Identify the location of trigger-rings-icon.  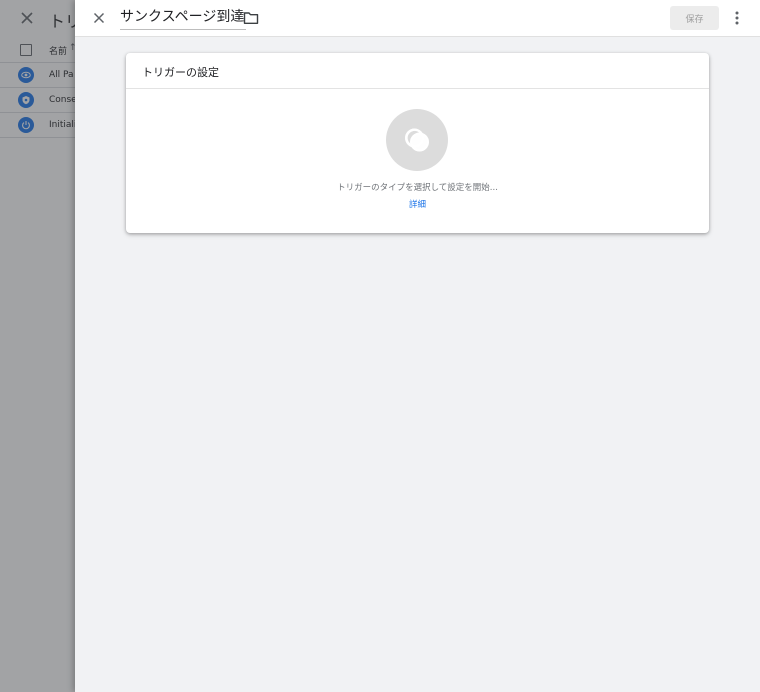
(417, 140).